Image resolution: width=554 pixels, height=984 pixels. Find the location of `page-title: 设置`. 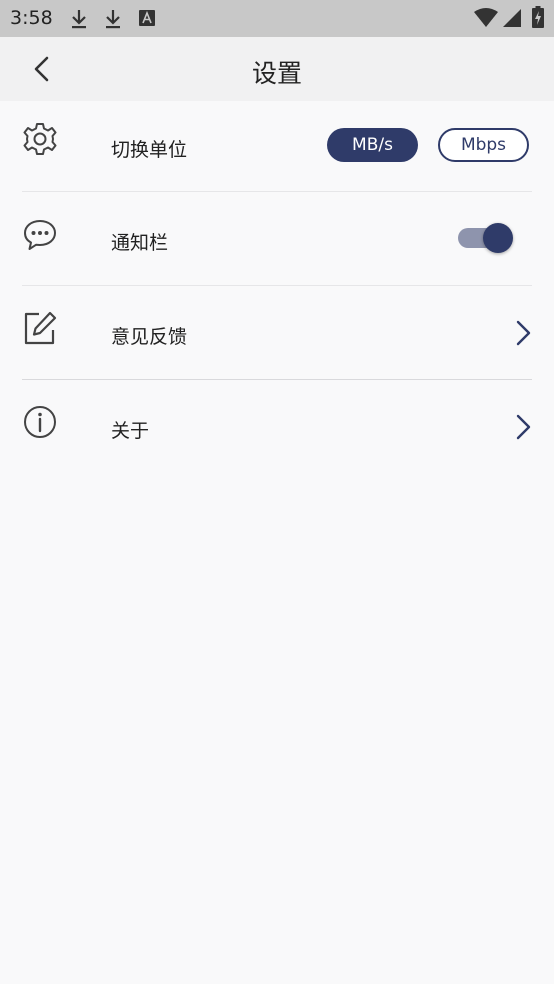

page-title: 设置 is located at coordinates (276, 73).